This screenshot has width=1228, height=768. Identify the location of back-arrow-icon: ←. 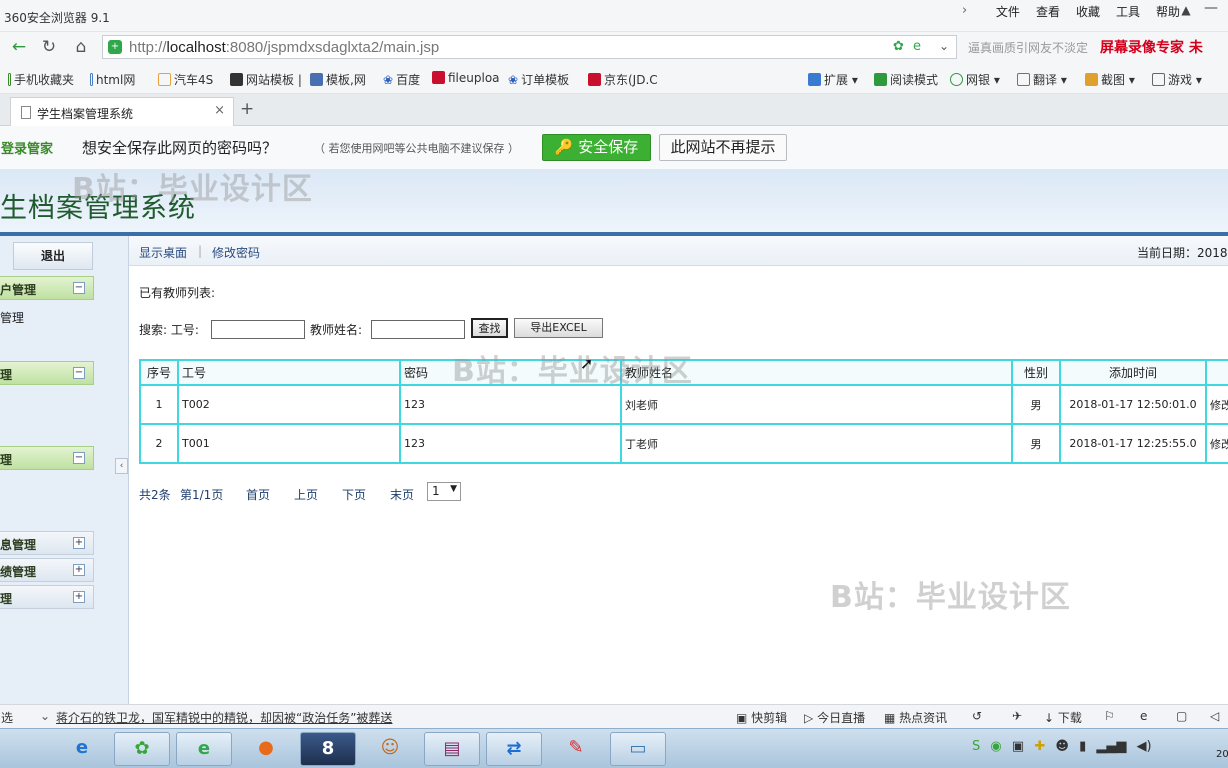
(19, 47).